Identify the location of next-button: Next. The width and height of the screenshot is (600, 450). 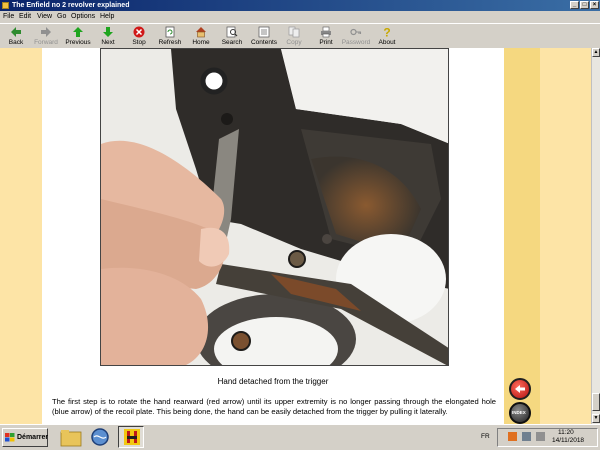
(108, 37).